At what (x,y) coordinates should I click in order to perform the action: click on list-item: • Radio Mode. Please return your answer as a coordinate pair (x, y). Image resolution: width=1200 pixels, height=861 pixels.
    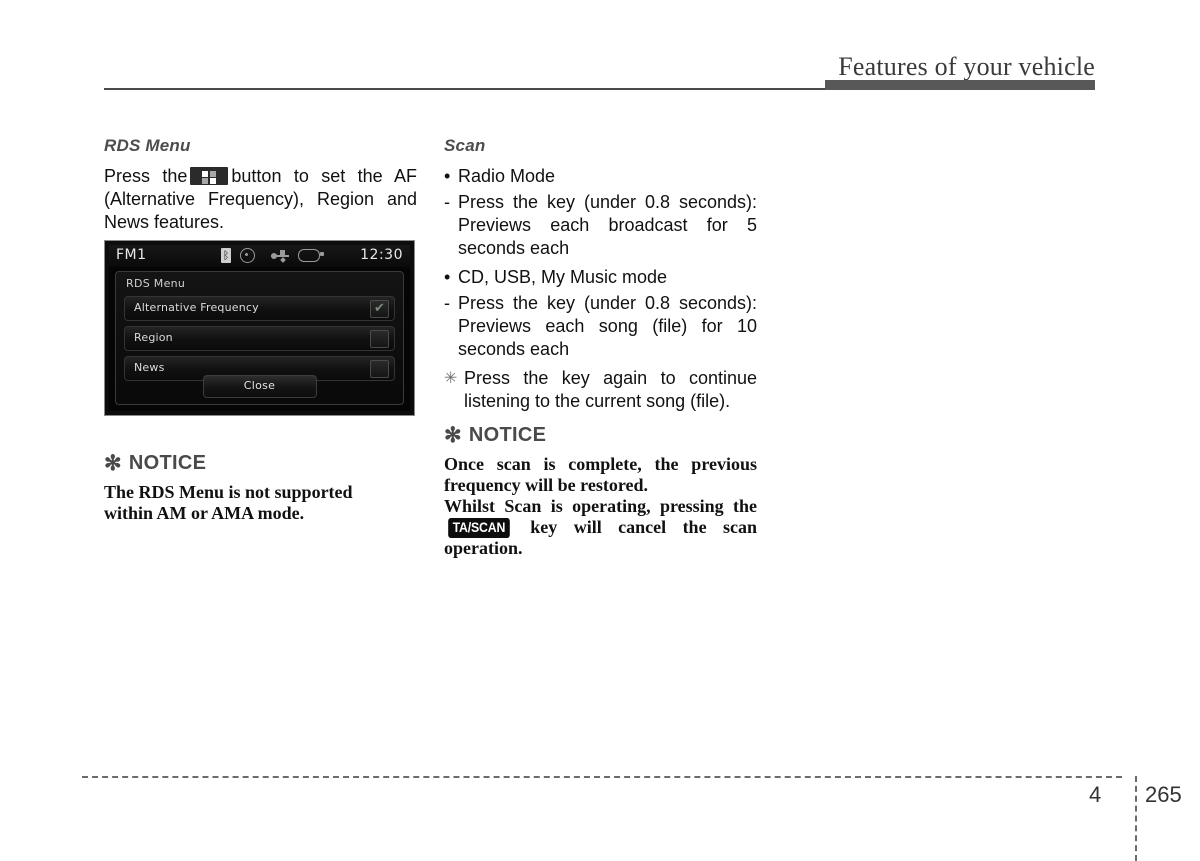
    Looking at the image, I should click on (600, 176).